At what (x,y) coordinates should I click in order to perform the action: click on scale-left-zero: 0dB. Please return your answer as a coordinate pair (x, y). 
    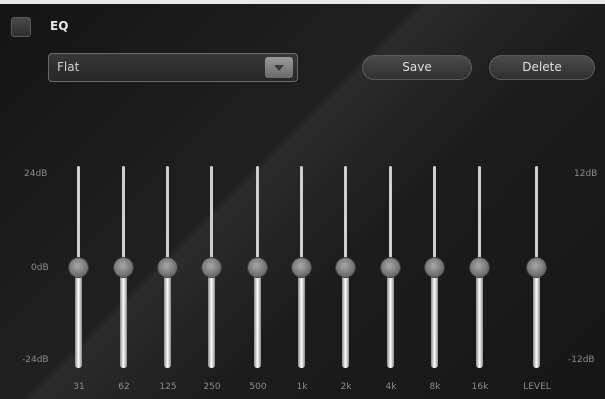
    Looking at the image, I should click on (40, 268).